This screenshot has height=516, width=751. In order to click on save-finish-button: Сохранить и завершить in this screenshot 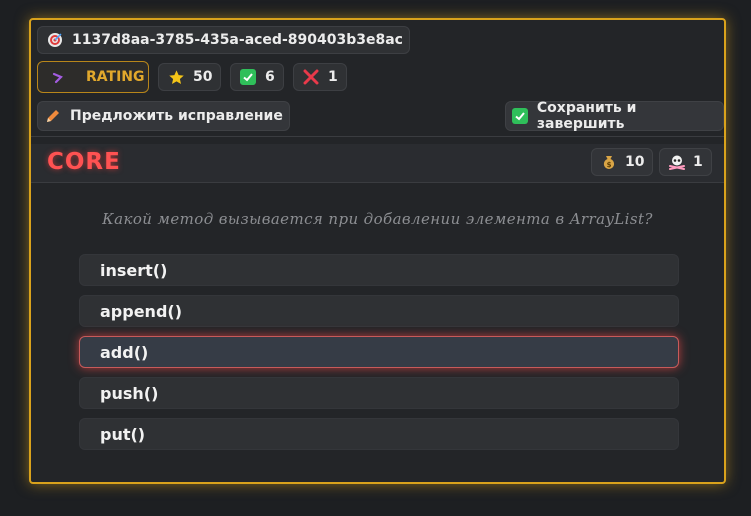, I will do `click(614, 116)`.